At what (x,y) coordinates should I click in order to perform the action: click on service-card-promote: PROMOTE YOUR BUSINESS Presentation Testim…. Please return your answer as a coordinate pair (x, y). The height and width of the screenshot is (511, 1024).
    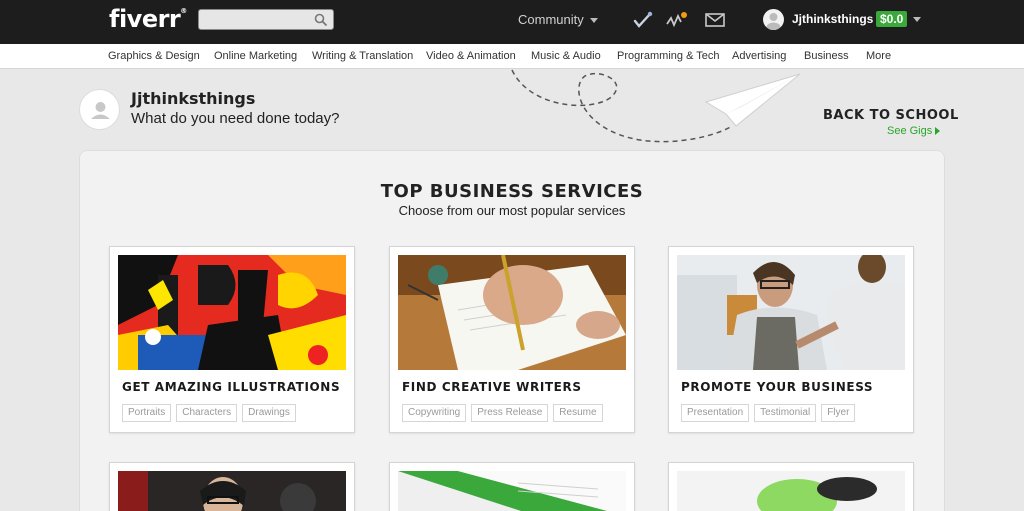
    Looking at the image, I should click on (791, 339).